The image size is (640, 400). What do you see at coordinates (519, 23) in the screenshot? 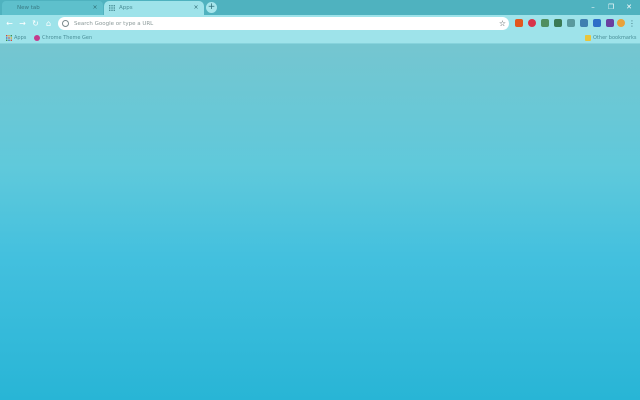
I see `extension-1-icon` at bounding box center [519, 23].